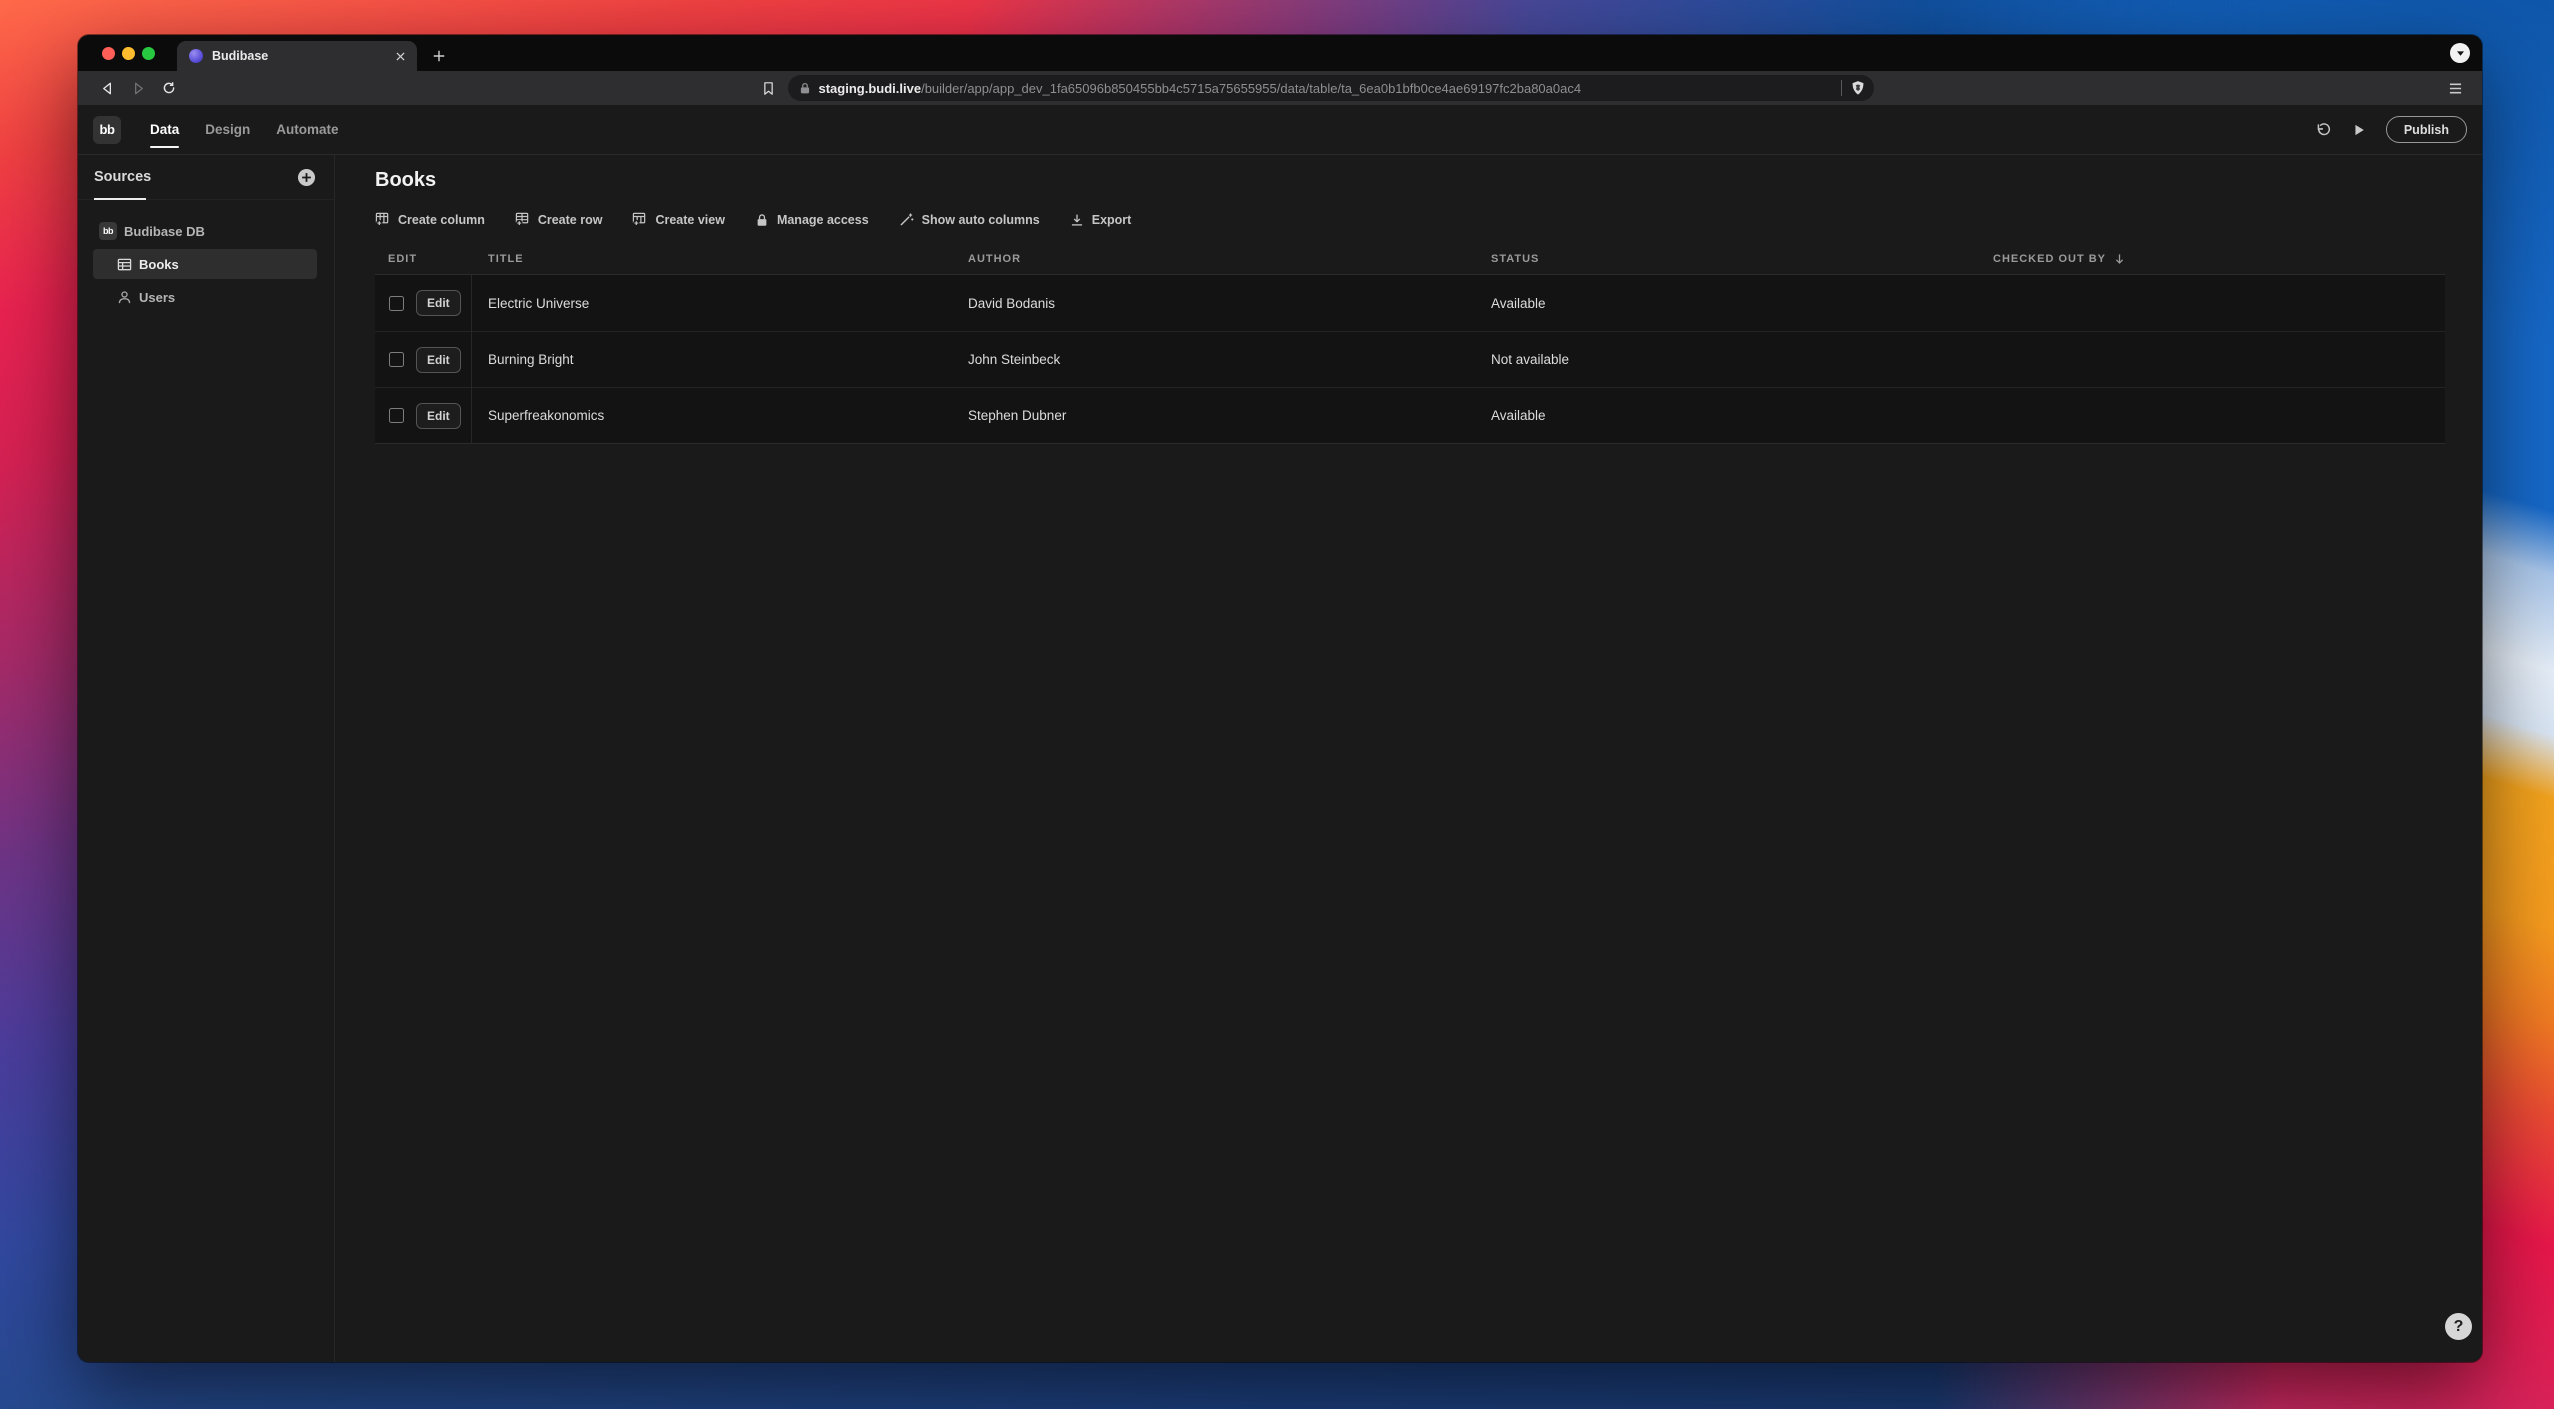 The image size is (2554, 1409). I want to click on sources-tab-underline, so click(120, 199).